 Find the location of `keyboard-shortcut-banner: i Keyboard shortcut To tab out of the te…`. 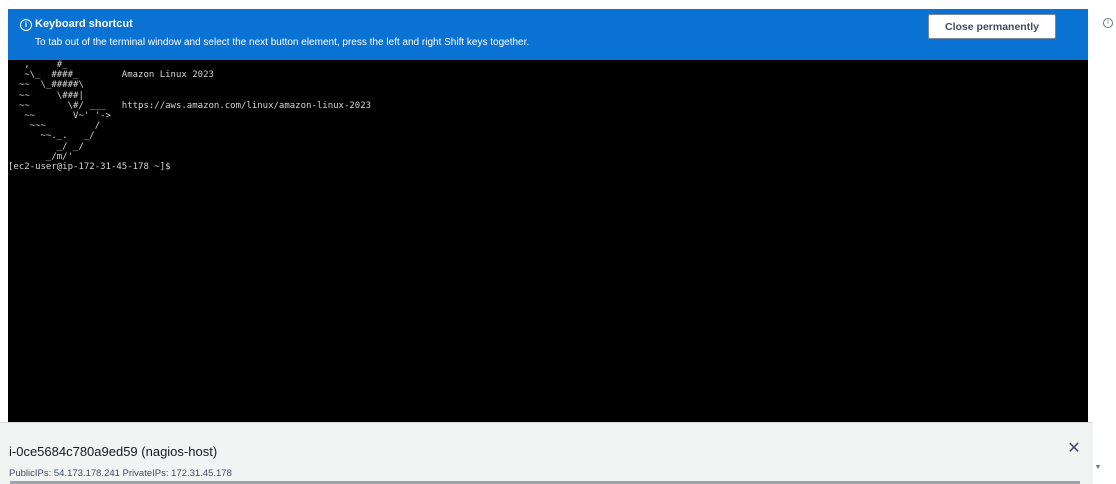

keyboard-shortcut-banner: i Keyboard shortcut To tab out of the te… is located at coordinates (548, 34).